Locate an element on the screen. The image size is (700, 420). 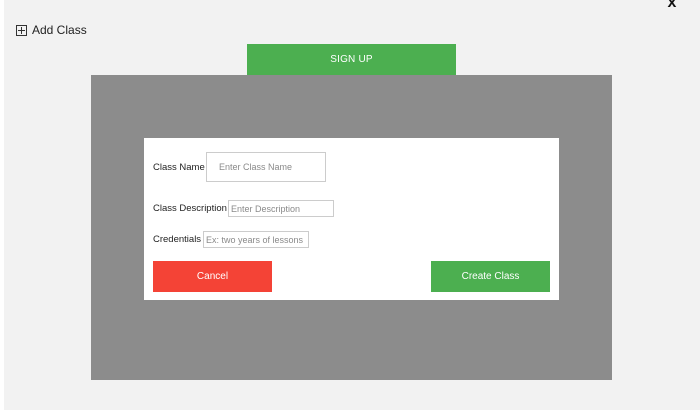
create-class-button: Create Class is located at coordinates (490, 276).